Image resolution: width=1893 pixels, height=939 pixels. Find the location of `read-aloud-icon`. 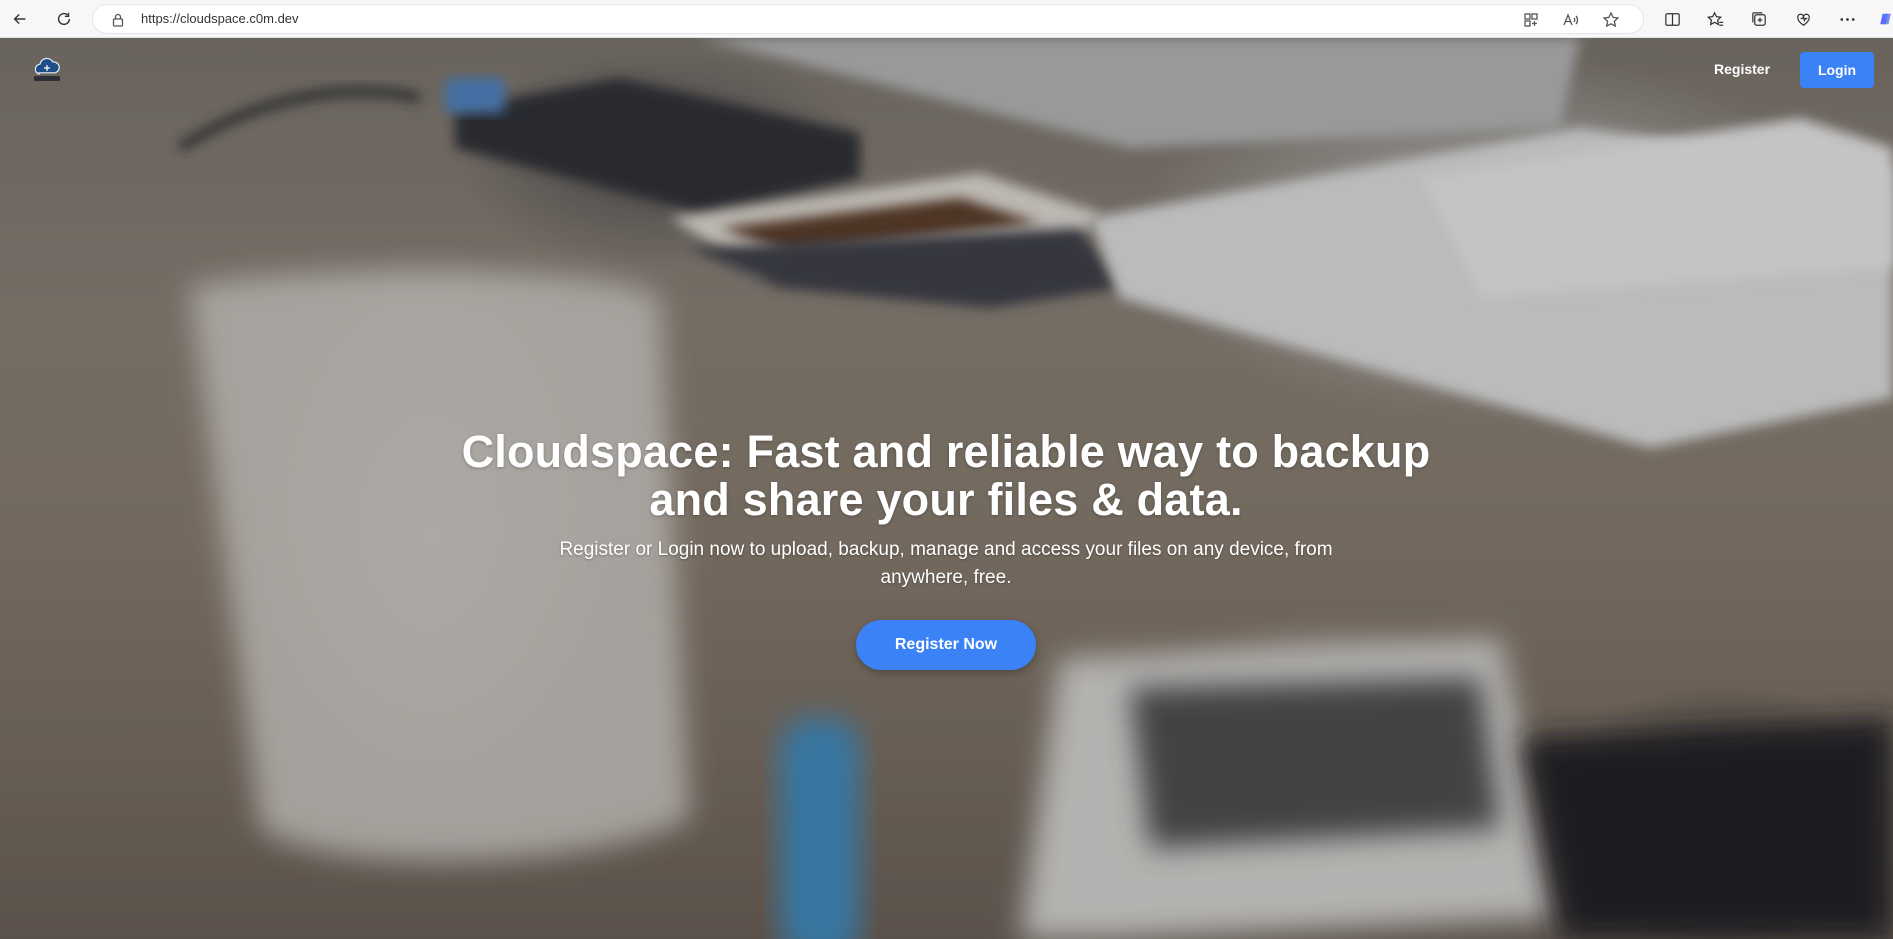

read-aloud-icon is located at coordinates (1571, 20).